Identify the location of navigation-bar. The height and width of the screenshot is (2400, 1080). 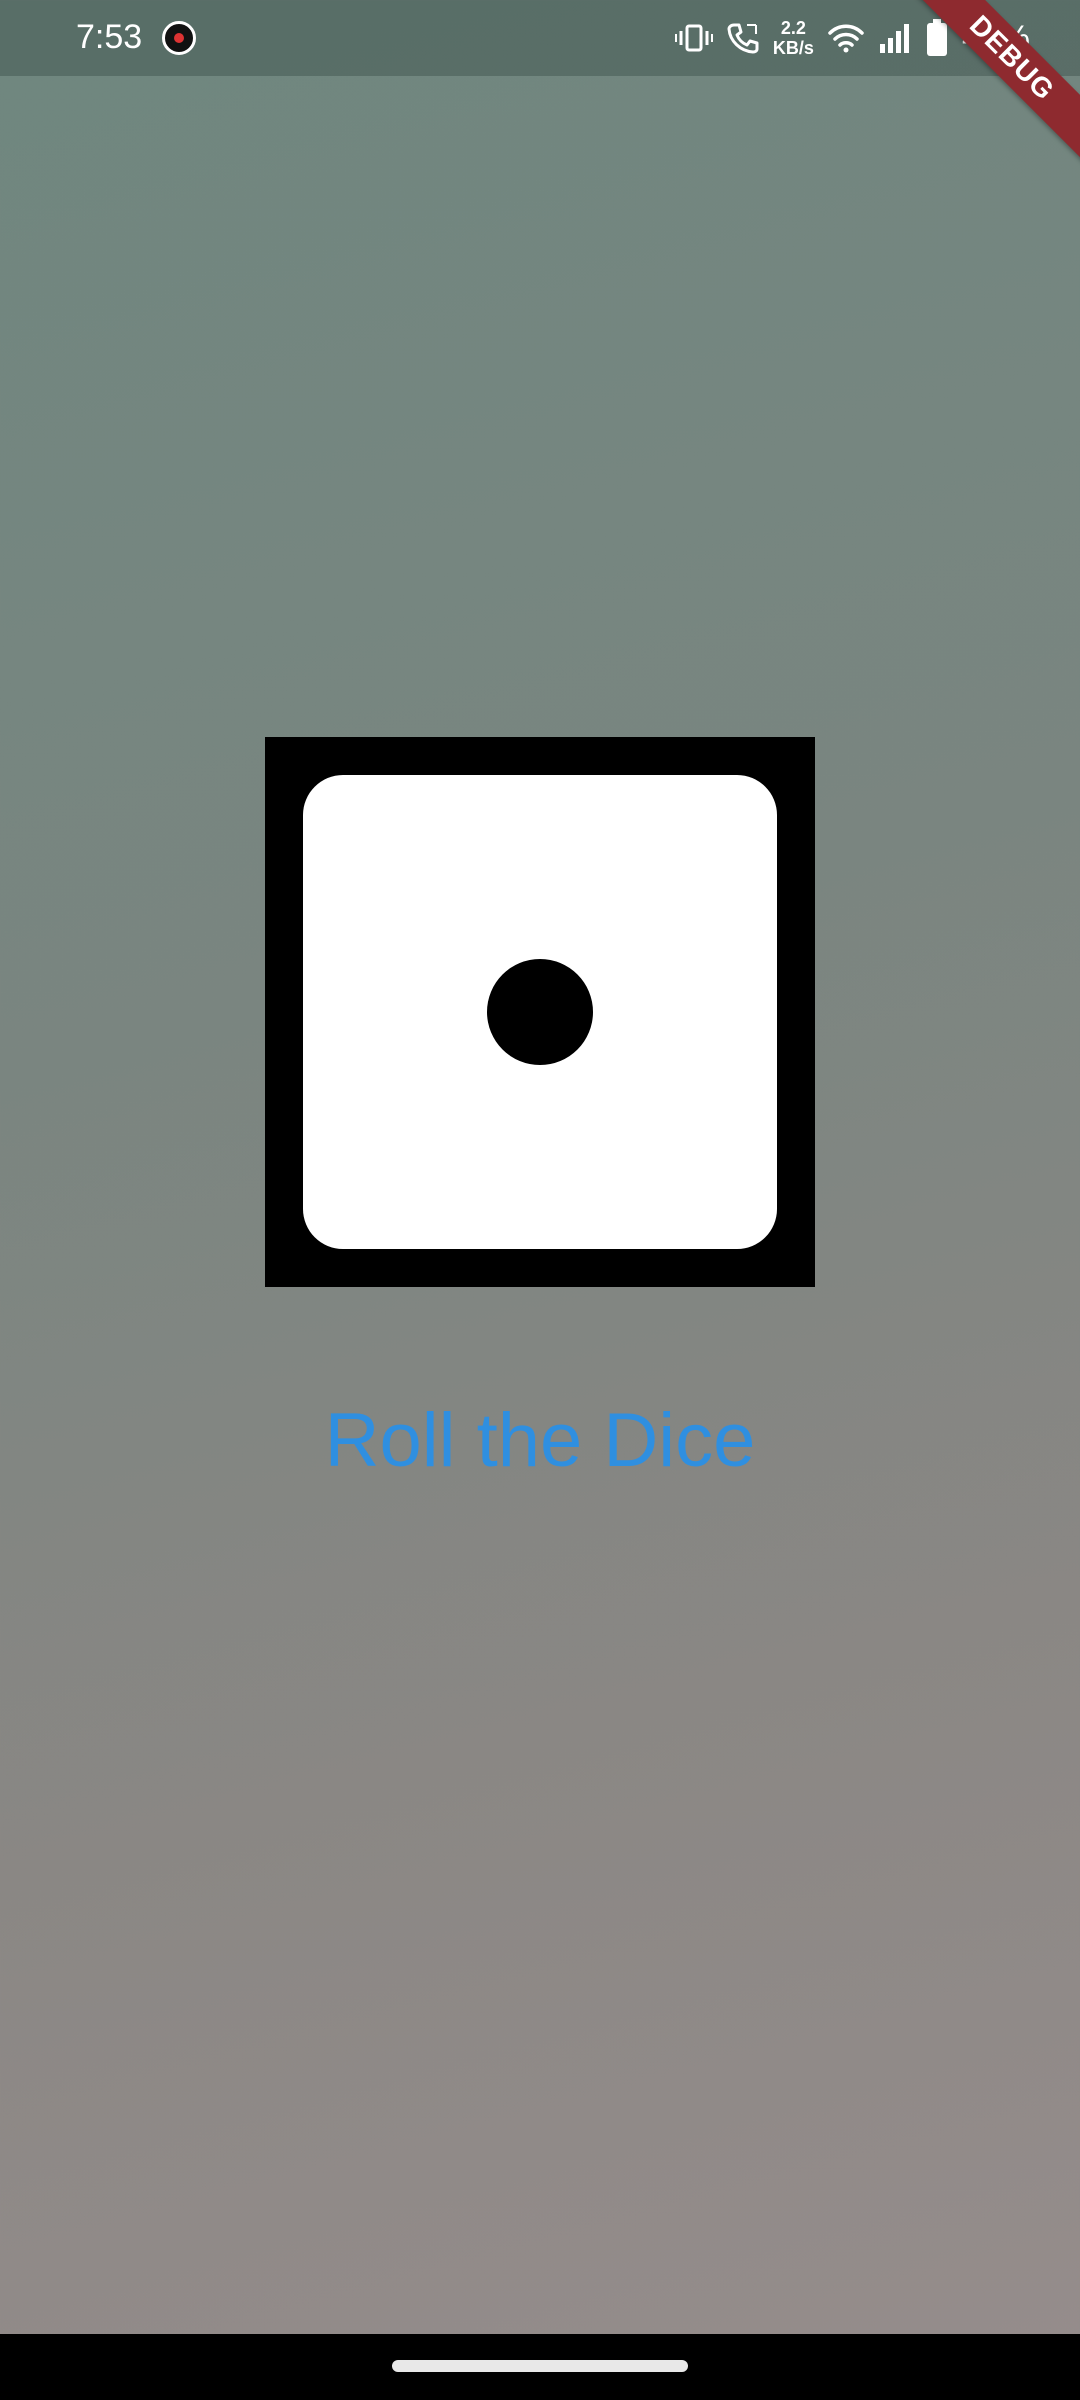
(540, 2367).